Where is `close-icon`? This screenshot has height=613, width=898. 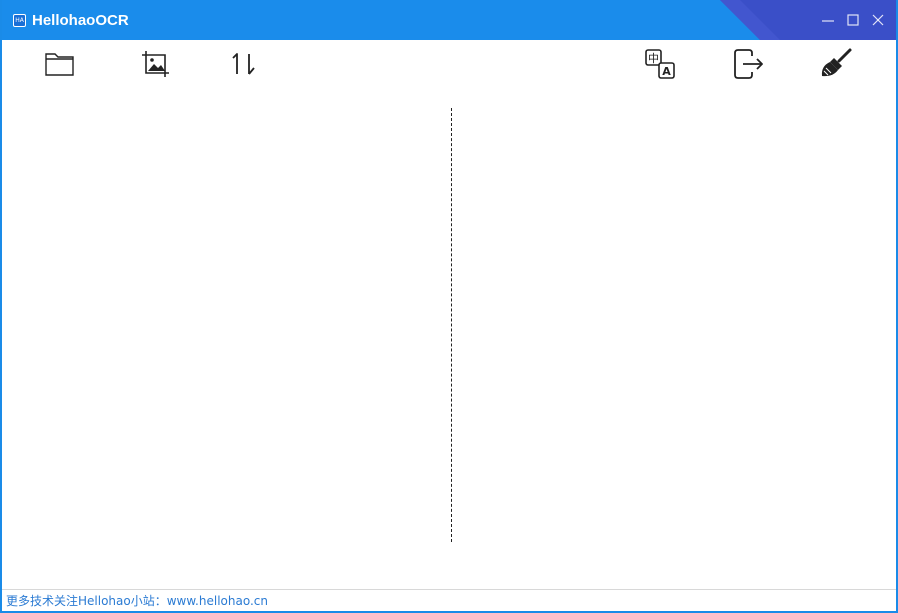
close-icon is located at coordinates (878, 20).